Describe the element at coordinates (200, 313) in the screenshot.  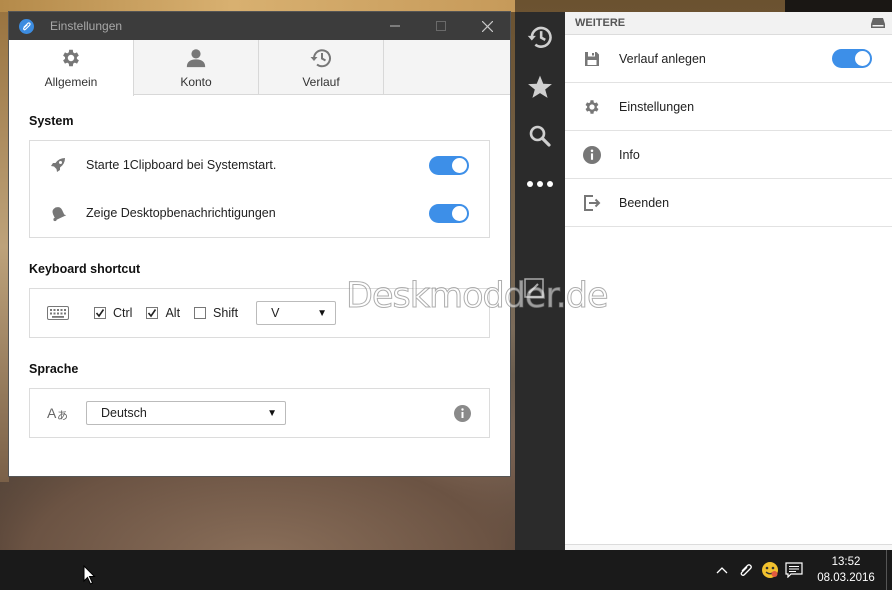
I see `shift-checkbox` at that location.